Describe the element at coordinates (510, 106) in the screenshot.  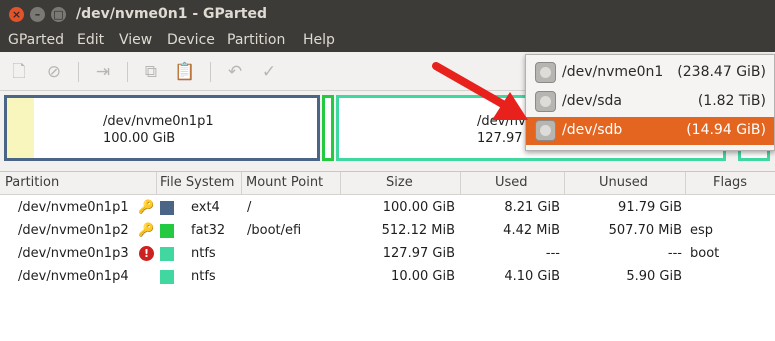
I see `arrow-head` at that location.